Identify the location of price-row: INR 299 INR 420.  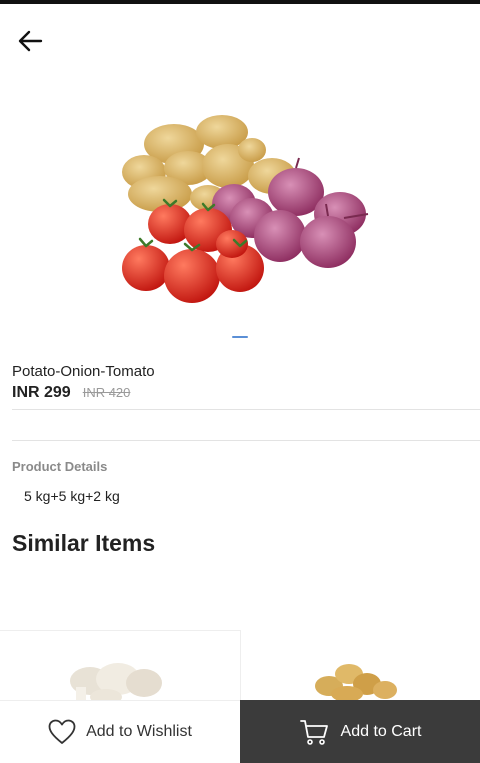
(71, 393).